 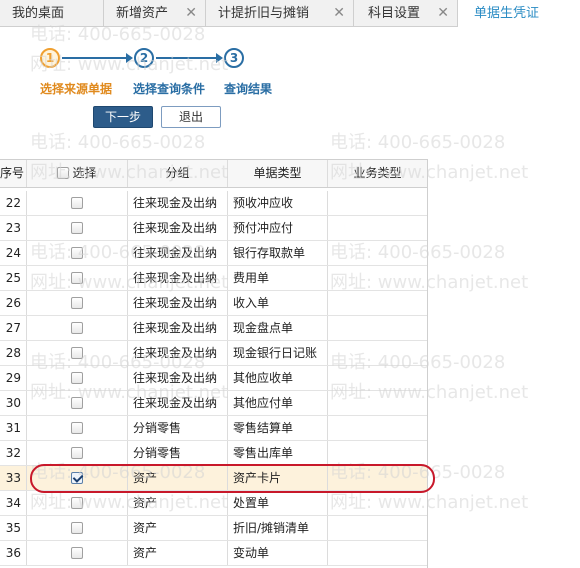 I want to click on table-row: 25 往来现金及出纳 费用单, so click(x=213, y=278).